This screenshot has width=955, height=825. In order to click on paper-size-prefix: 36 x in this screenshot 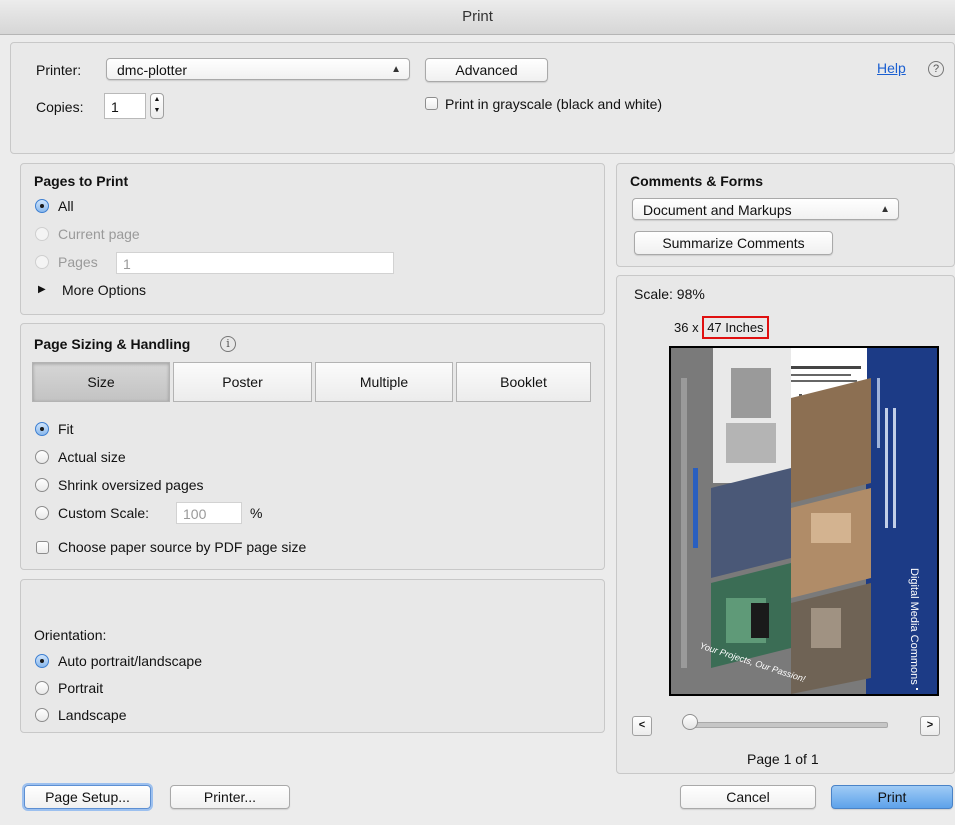, I will do `click(688, 327)`.